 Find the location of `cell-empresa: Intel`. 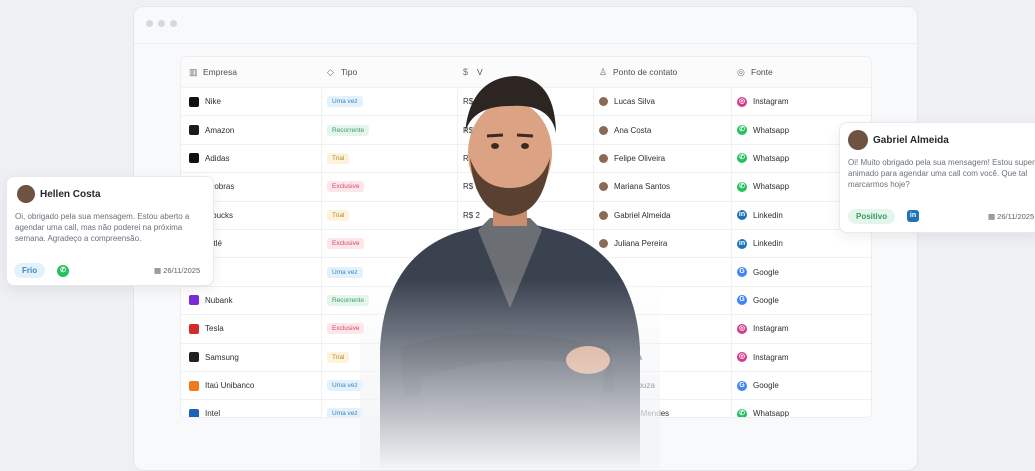

cell-empresa: Intel is located at coordinates (204, 408).